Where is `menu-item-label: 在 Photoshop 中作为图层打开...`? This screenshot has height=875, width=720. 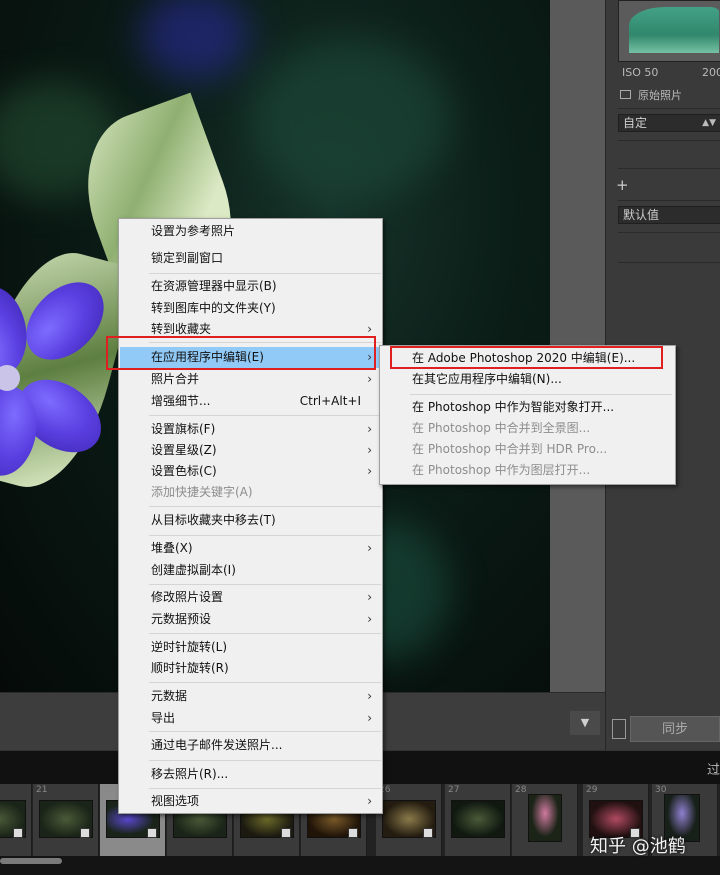
menu-item-label: 在 Photoshop 中作为图层打开... is located at coordinates (501, 470).